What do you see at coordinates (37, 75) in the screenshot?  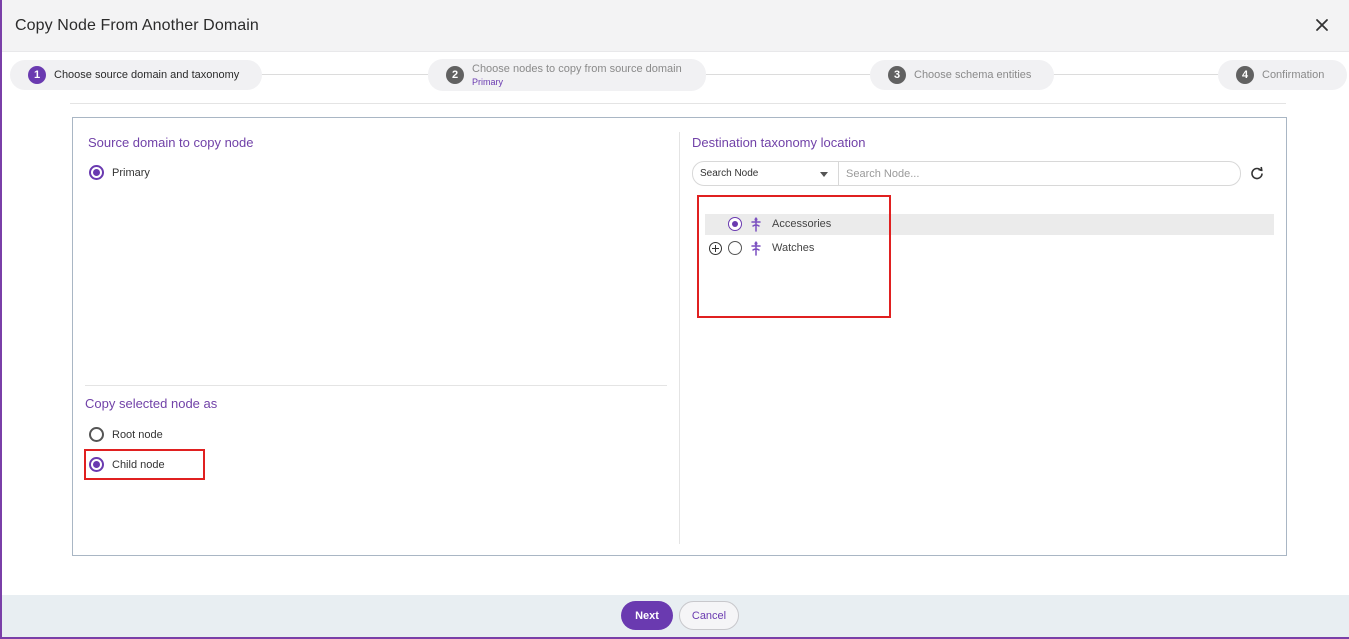 I see `step-number: 1` at bounding box center [37, 75].